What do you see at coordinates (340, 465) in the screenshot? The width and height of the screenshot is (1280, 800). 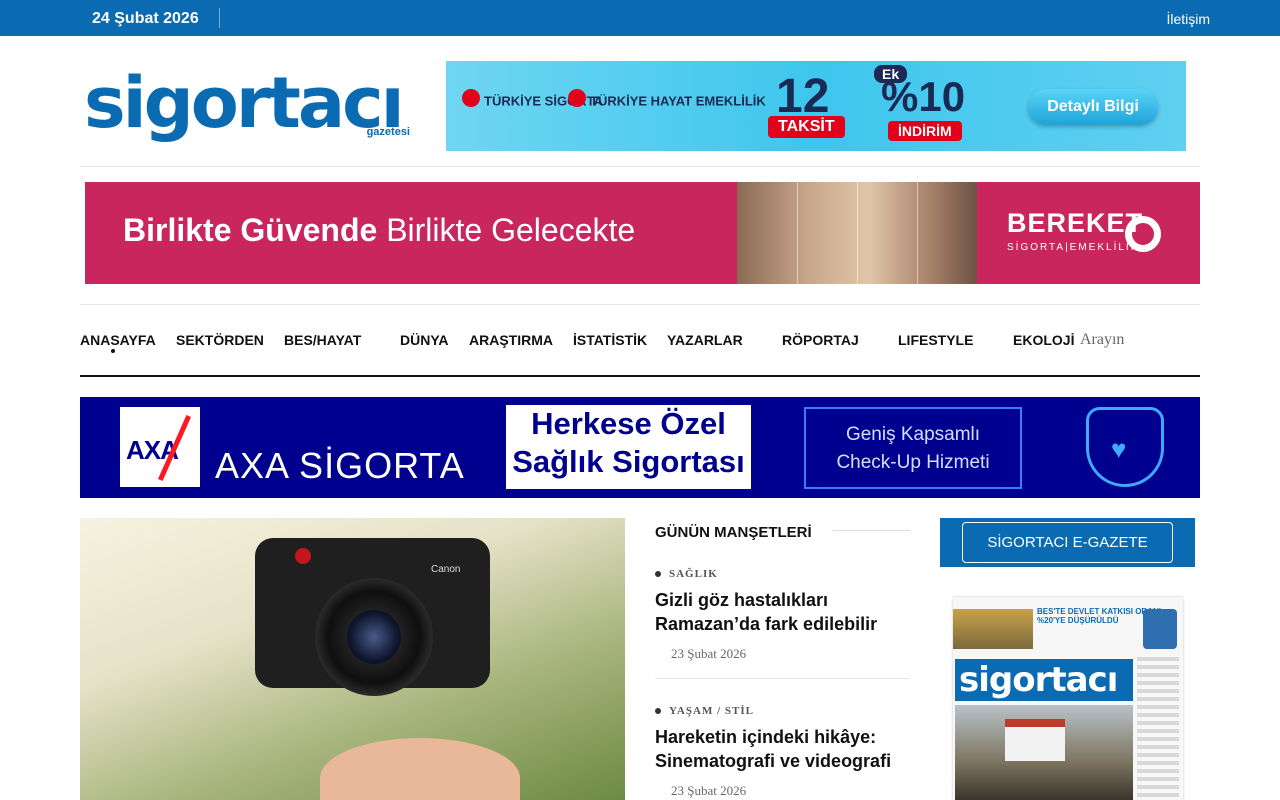 I see `axa-name: AXA SİGORTA` at bounding box center [340, 465].